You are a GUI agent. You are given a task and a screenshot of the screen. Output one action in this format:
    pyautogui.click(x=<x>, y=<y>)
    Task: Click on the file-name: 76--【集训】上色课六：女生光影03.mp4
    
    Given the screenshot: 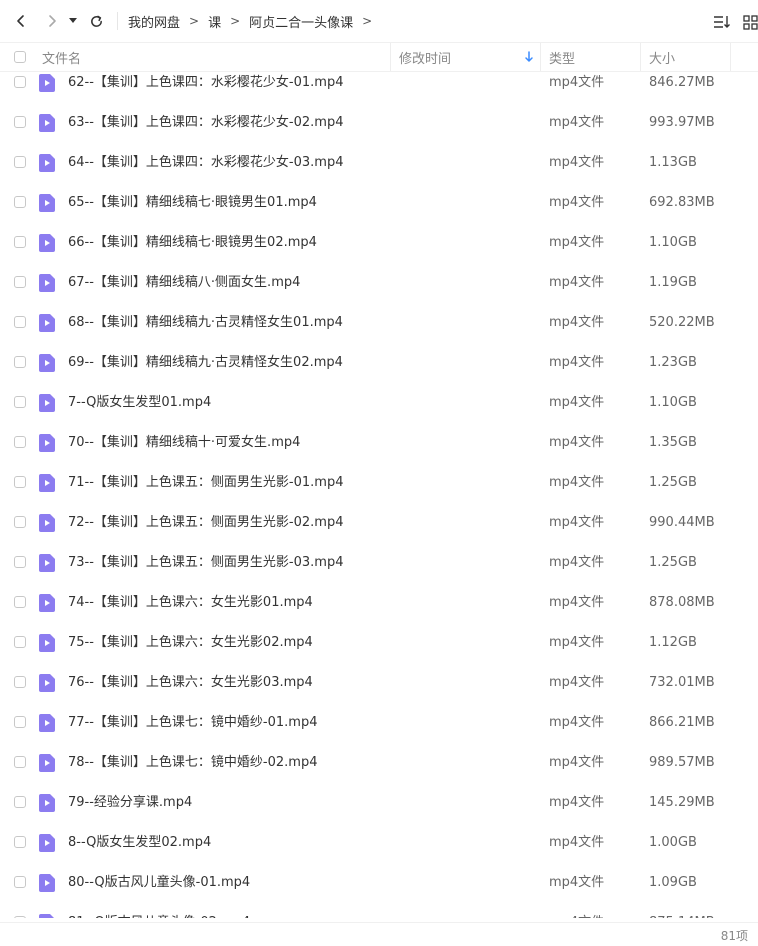 What is the action you would take?
    pyautogui.click(x=190, y=683)
    